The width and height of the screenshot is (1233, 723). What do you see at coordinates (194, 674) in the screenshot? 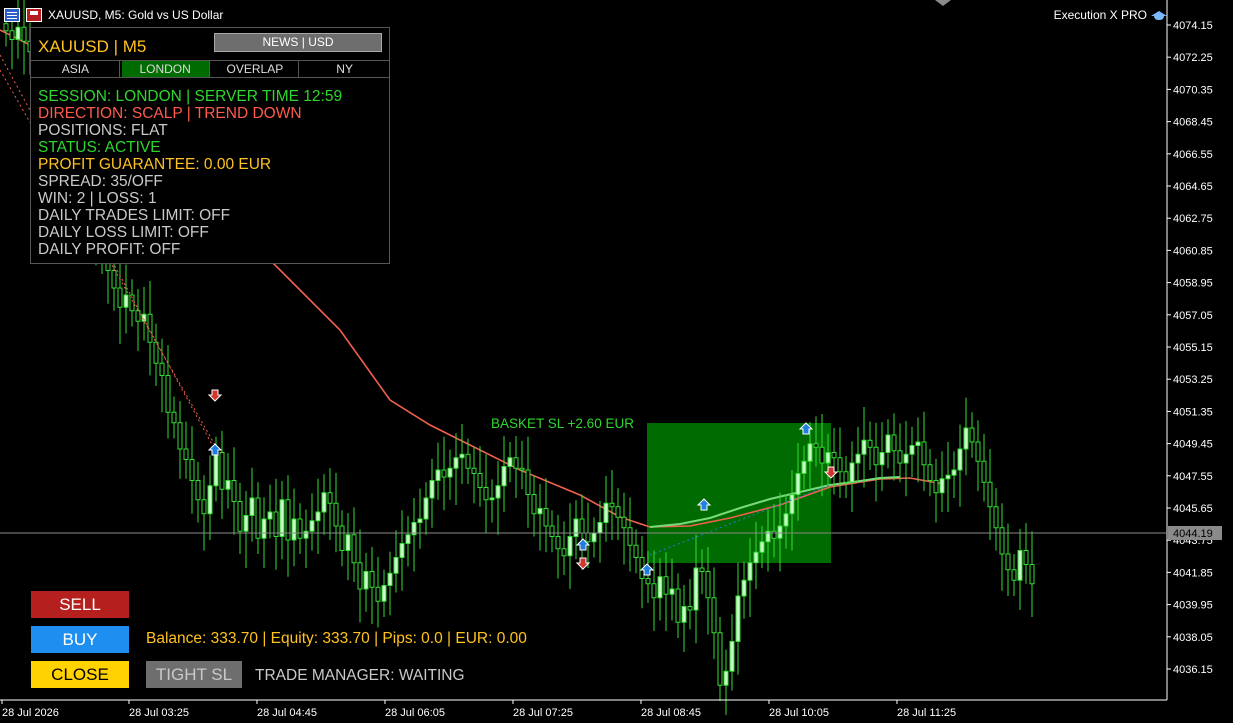
I see `tight-sl-button: TIGHT SL` at bounding box center [194, 674].